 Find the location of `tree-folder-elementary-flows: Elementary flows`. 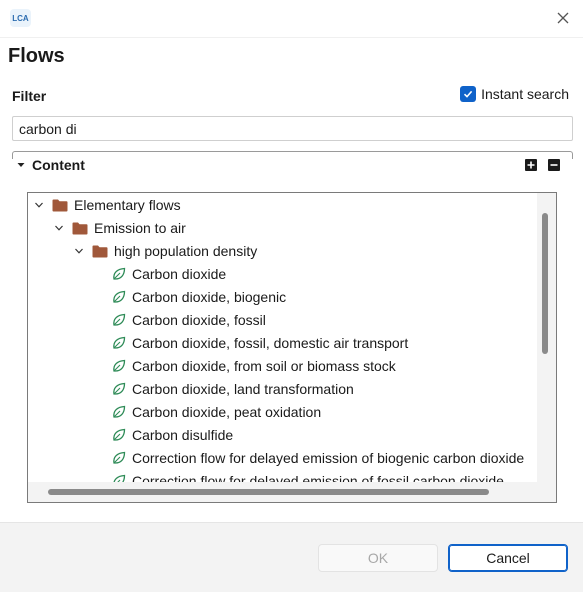

tree-folder-elementary-flows: Elementary flows is located at coordinates (106, 205).